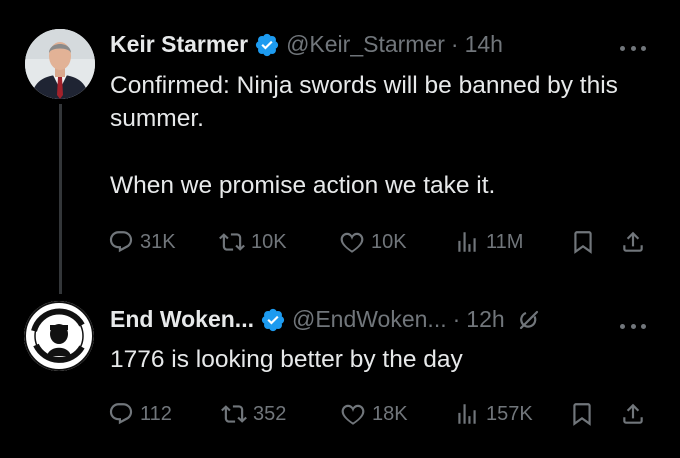 This screenshot has height=458, width=680. I want to click on timestamp: 14h, so click(484, 44).